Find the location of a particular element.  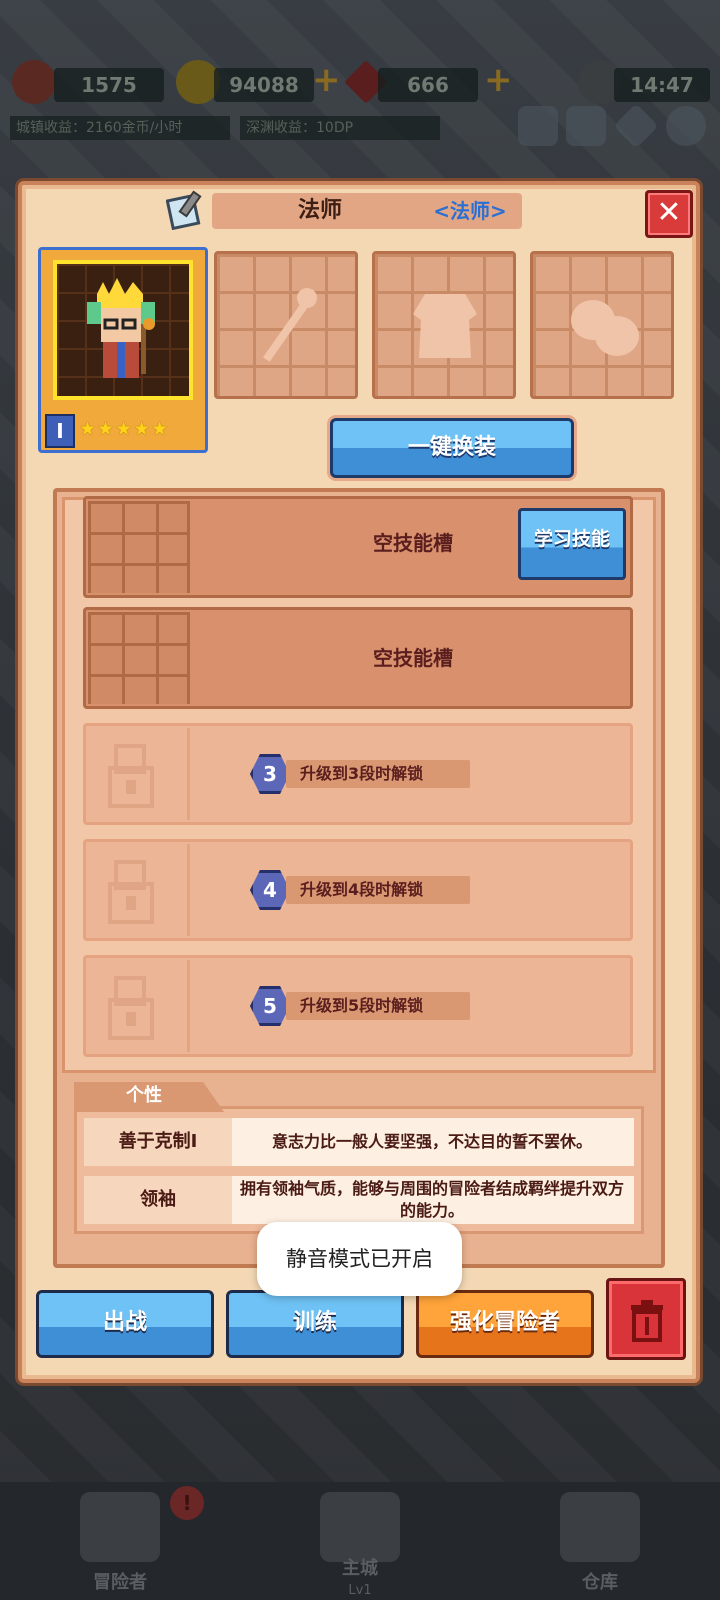

train-button: 训练 is located at coordinates (315, 1324).